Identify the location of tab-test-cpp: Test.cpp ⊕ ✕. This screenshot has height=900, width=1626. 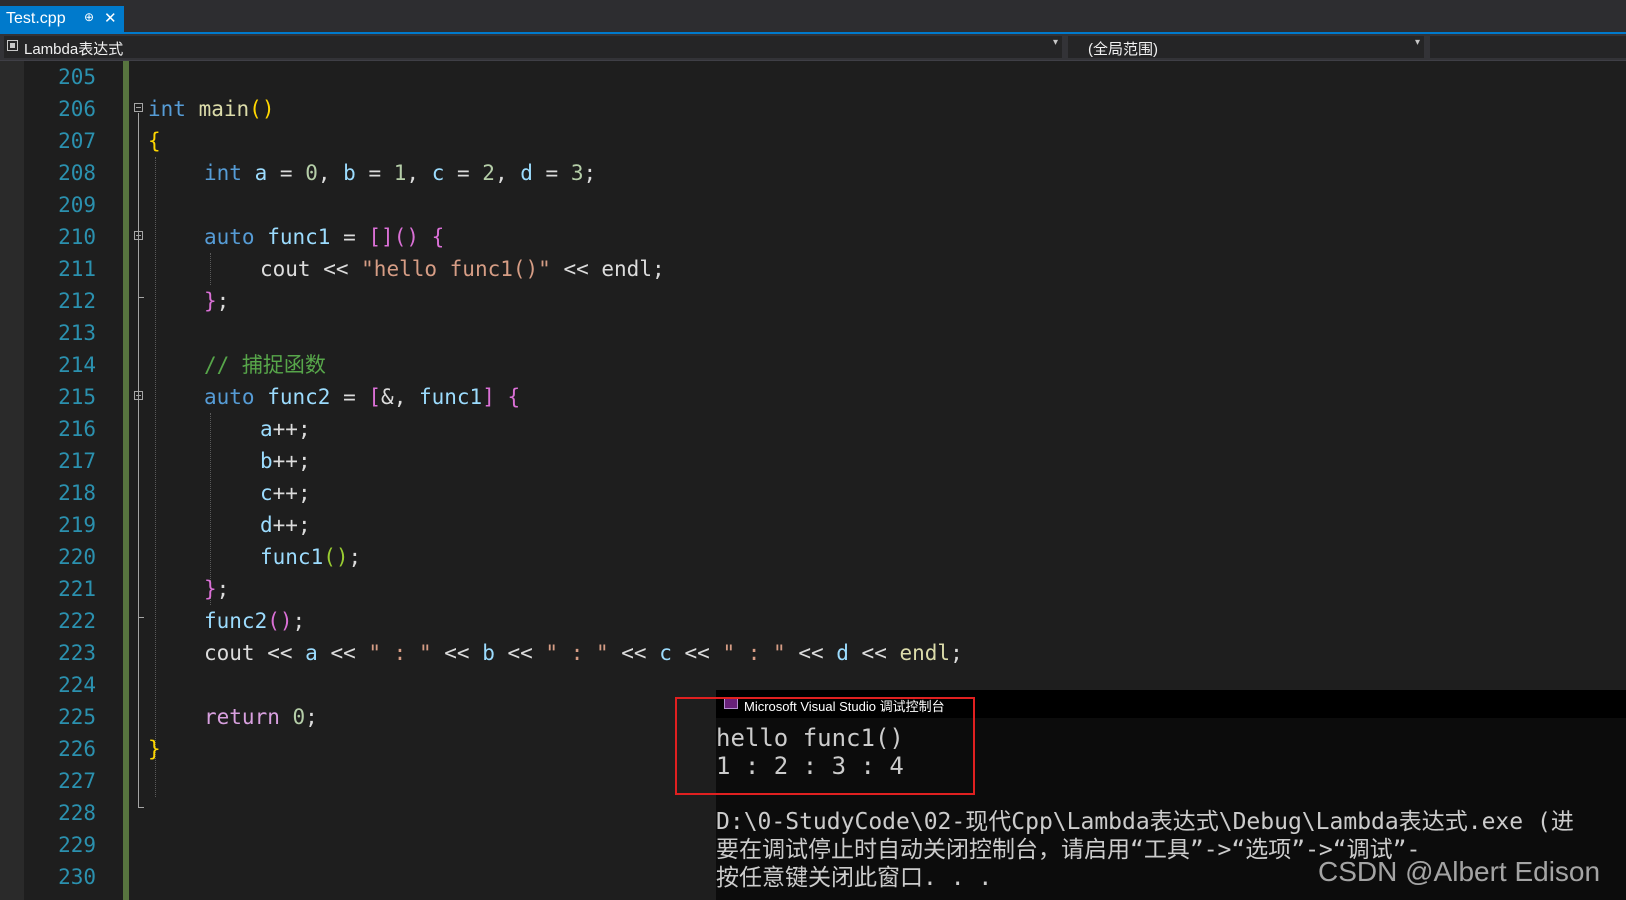
(62, 19).